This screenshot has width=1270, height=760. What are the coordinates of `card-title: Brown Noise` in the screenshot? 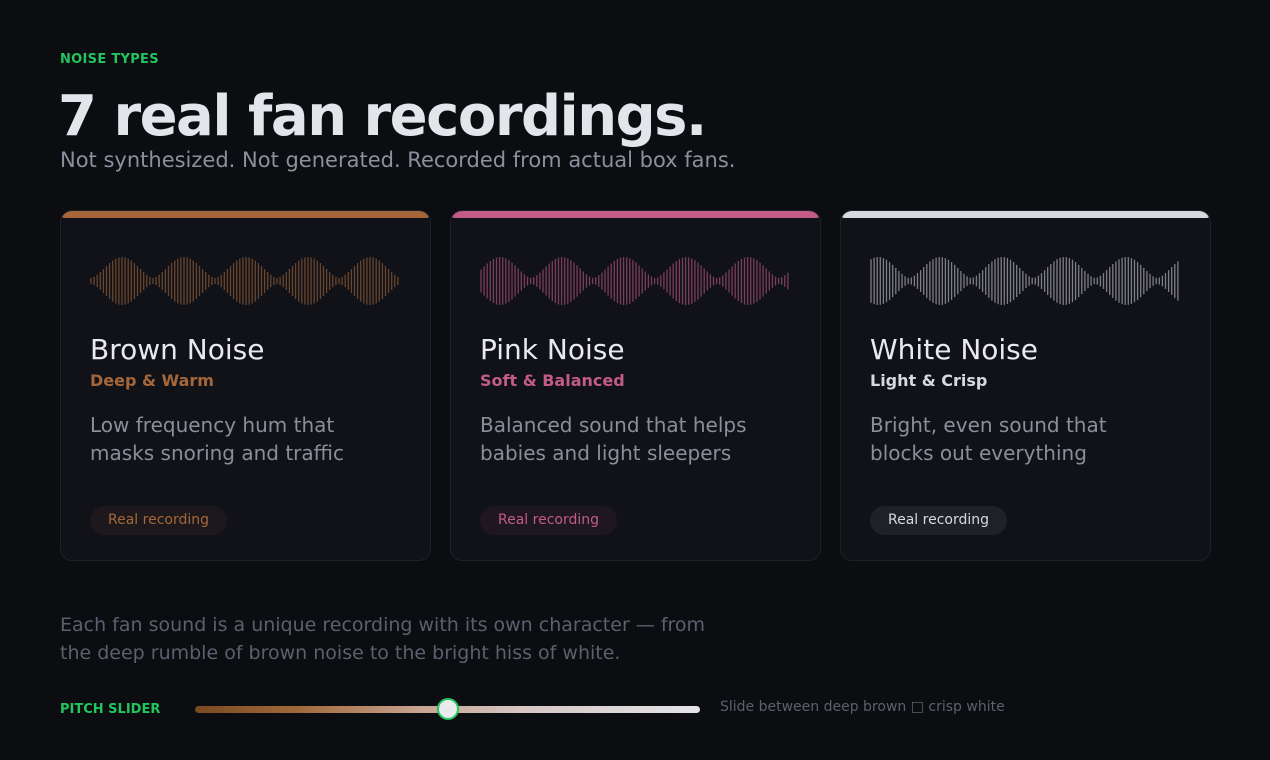 It's located at (177, 349).